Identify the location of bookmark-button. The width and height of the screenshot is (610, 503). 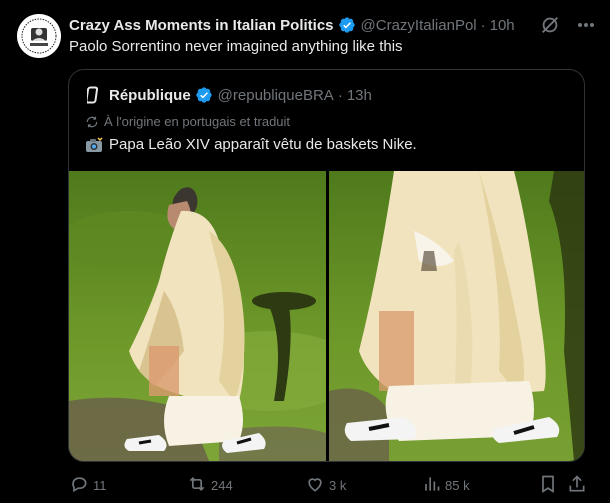
(550, 485).